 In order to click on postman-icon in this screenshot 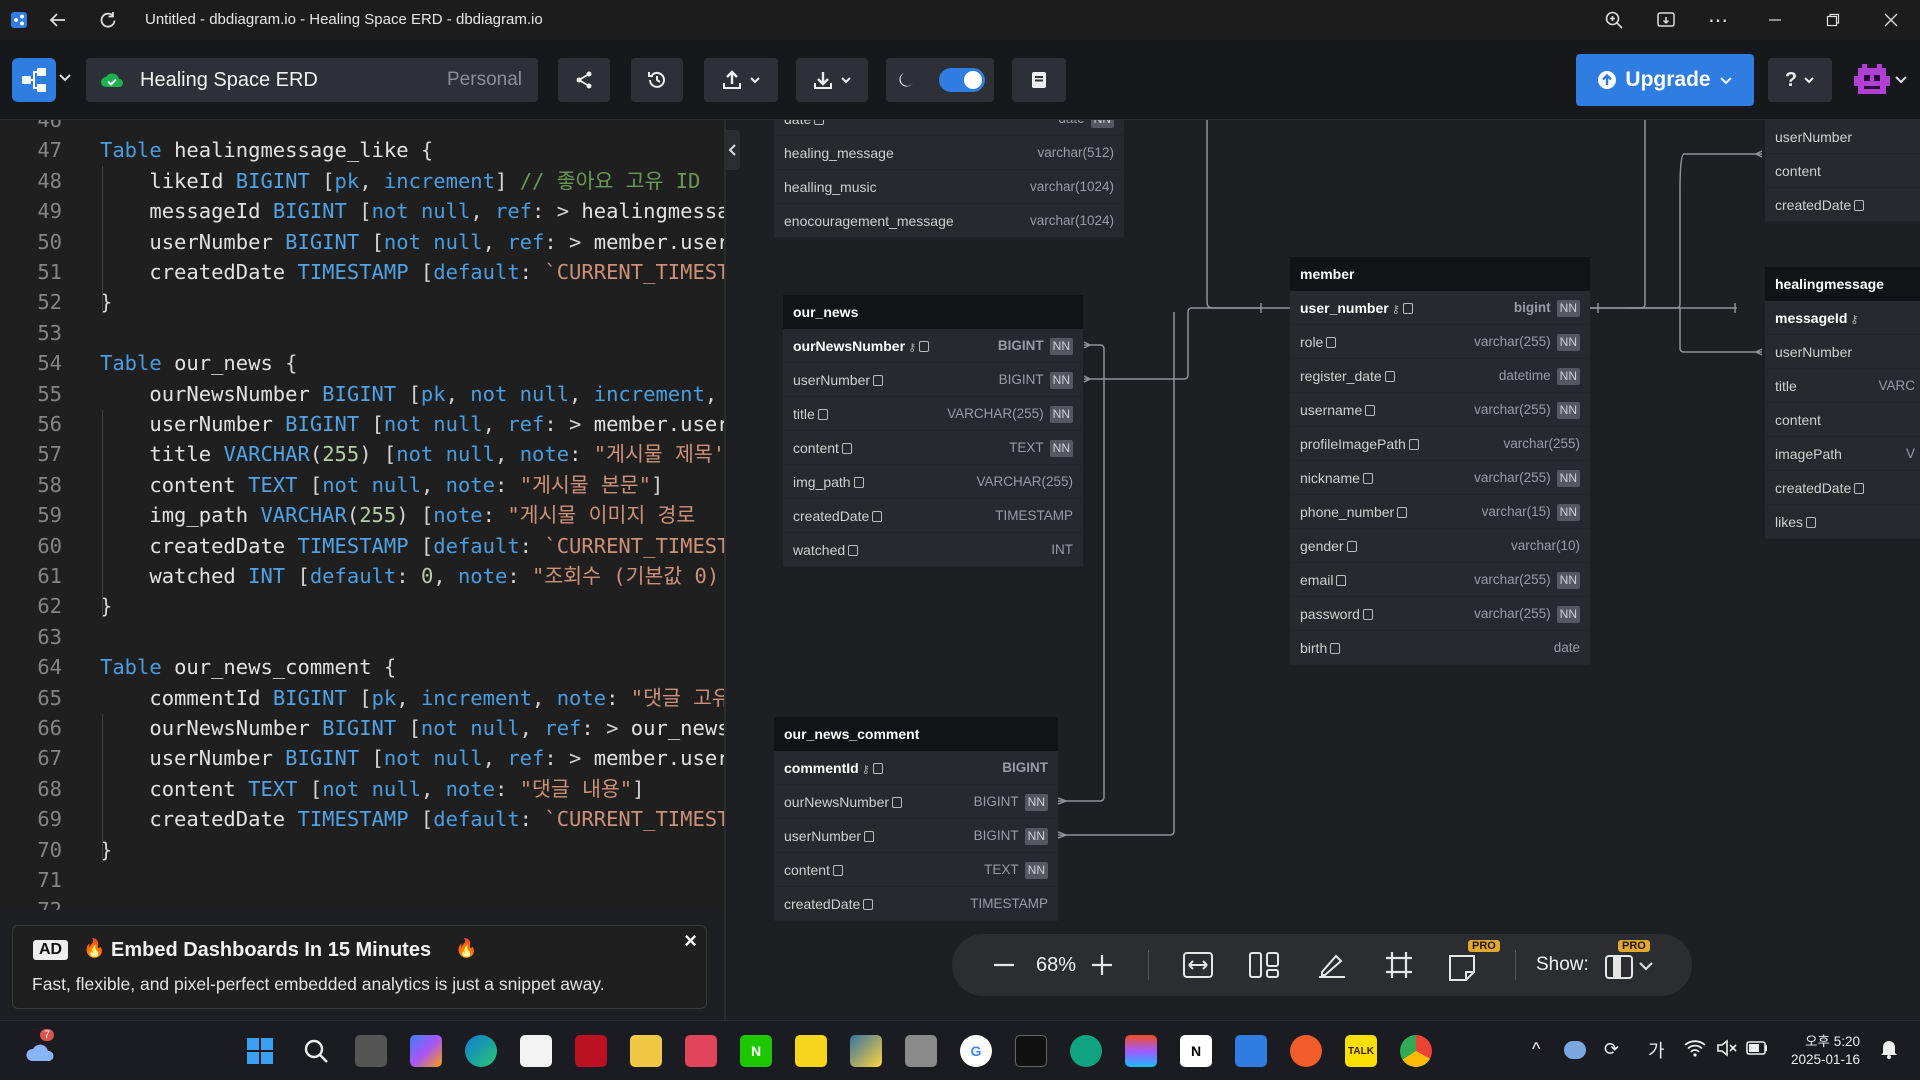, I will do `click(1306, 1051)`.